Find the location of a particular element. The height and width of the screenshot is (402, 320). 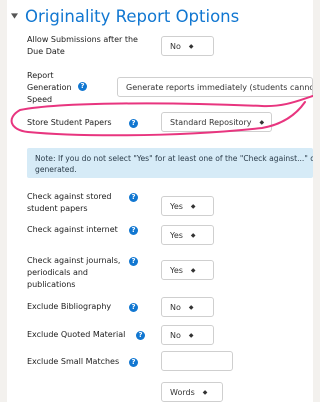

allow-submissions-select: No ◆ is located at coordinates (187, 46).